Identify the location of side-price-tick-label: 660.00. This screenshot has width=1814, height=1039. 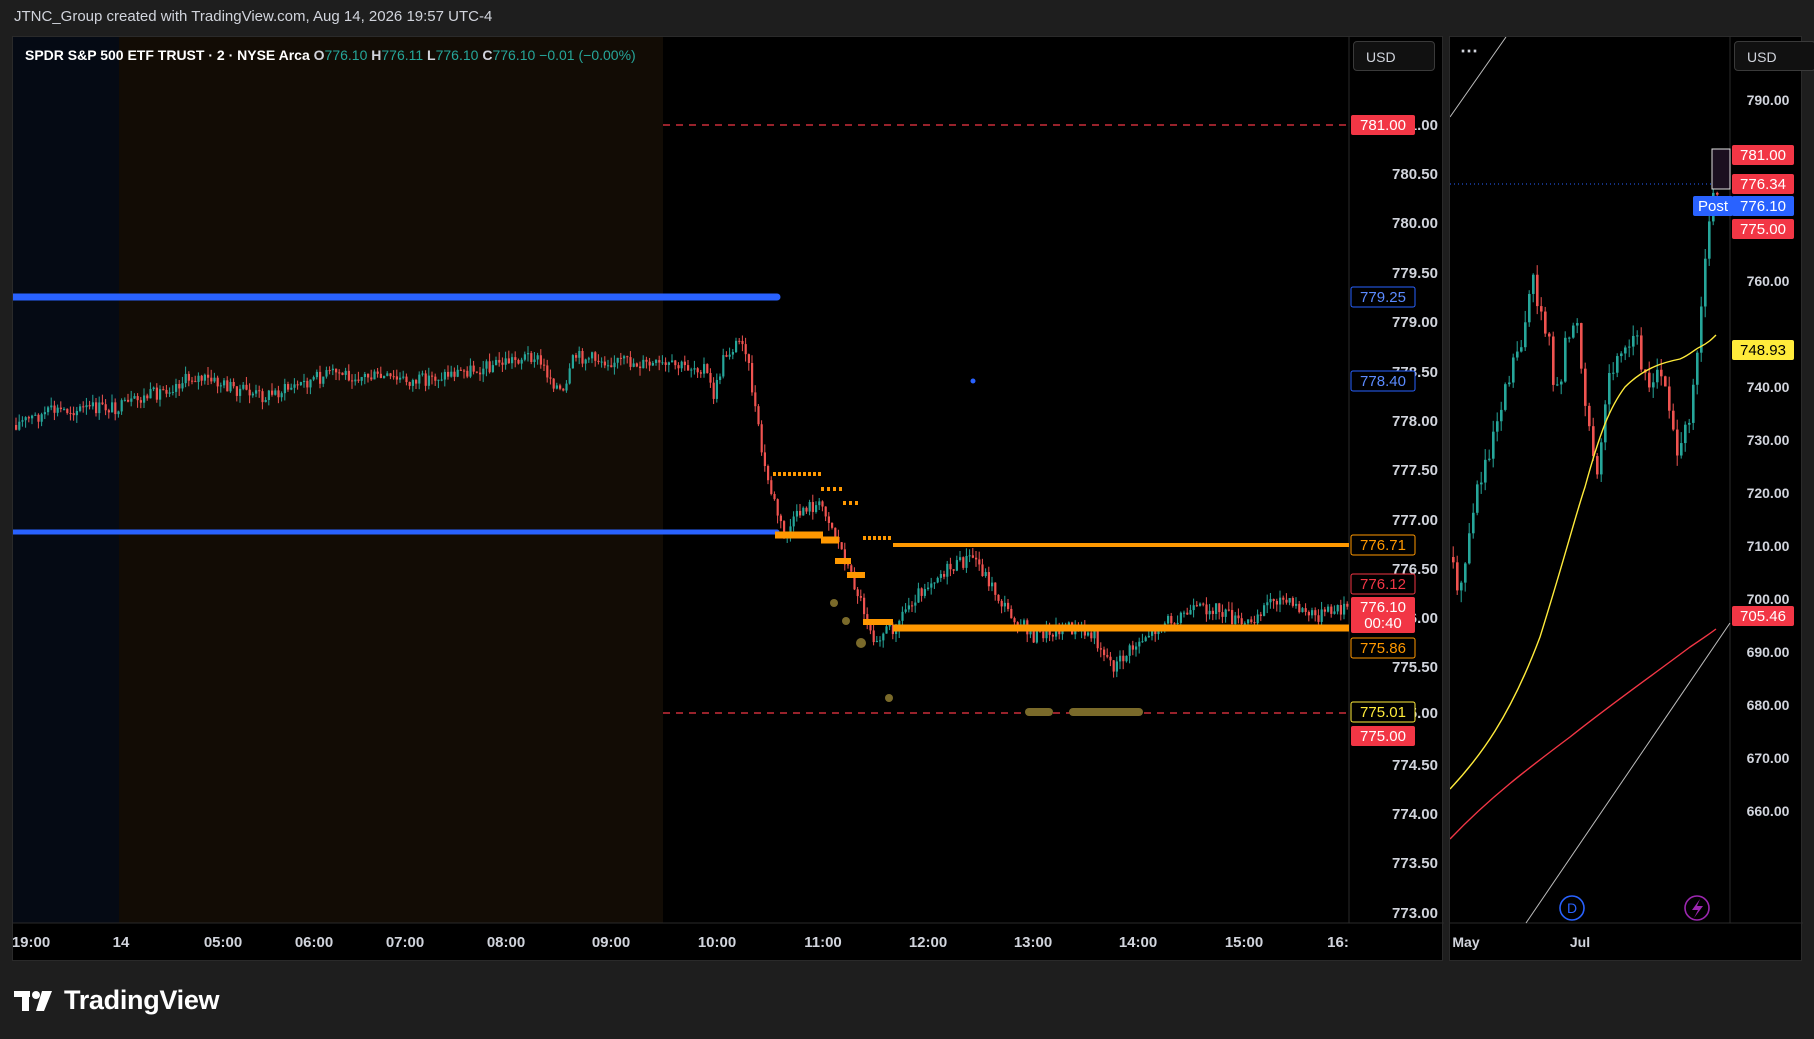
(1768, 811).